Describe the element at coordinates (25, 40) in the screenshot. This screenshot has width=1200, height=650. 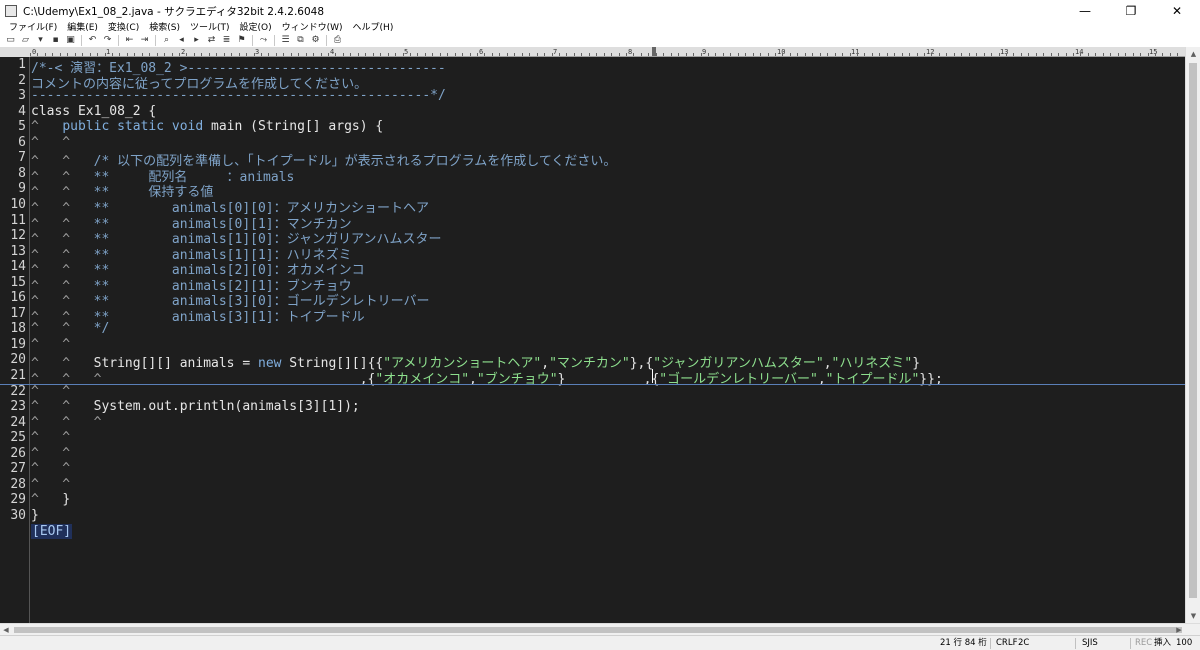
I see `open-file-icon: ▱` at that location.